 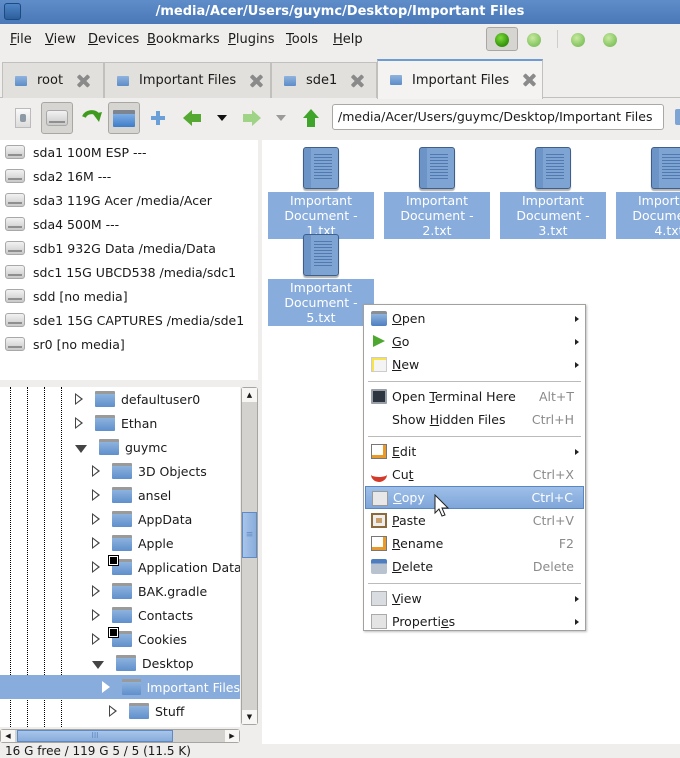 I want to click on tree-node: Important Files, so click(x=120, y=687).